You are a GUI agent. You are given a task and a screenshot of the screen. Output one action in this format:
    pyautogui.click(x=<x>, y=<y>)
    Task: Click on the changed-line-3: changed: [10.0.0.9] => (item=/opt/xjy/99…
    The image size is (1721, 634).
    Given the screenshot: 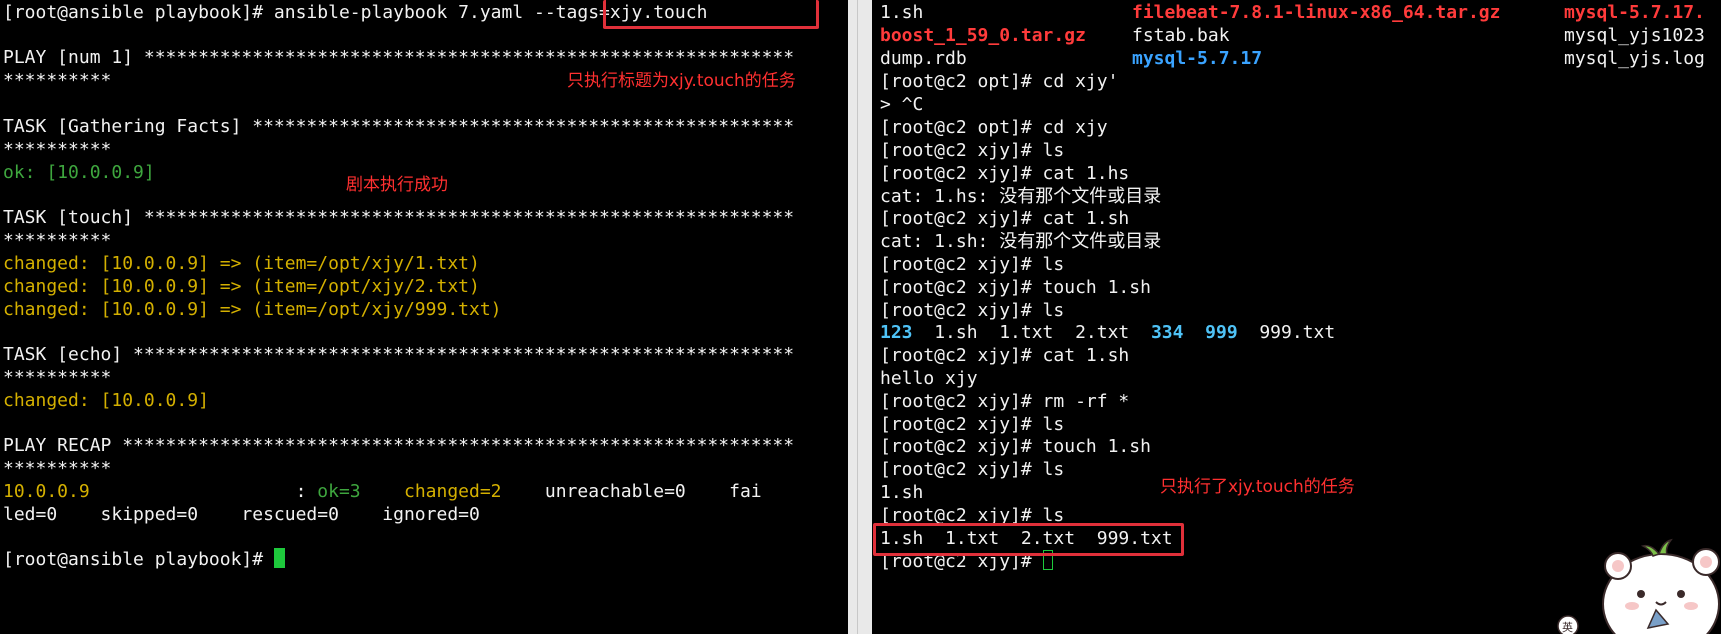 What is the action you would take?
    pyautogui.click(x=252, y=309)
    